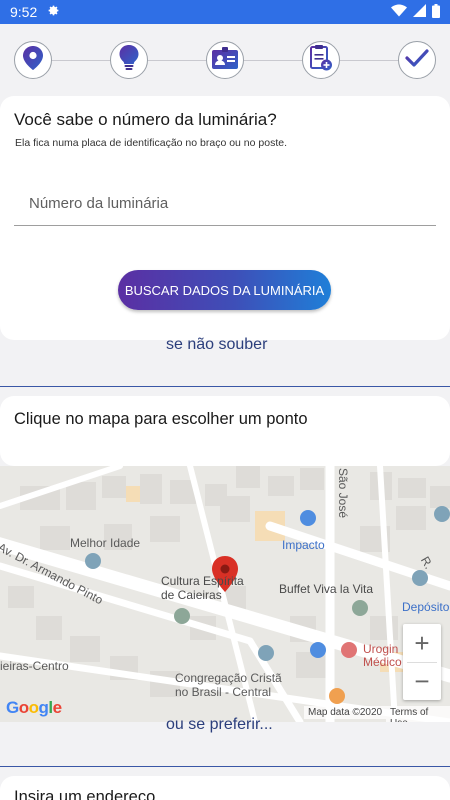 The image size is (450, 800). Describe the element at coordinates (225, 788) in the screenshot. I see `address-card: Insira um endereço` at that location.